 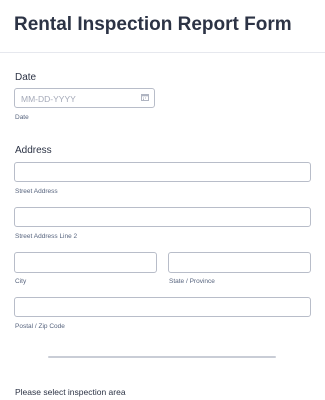 I want to click on date-sublabel: Date, so click(x=22, y=117).